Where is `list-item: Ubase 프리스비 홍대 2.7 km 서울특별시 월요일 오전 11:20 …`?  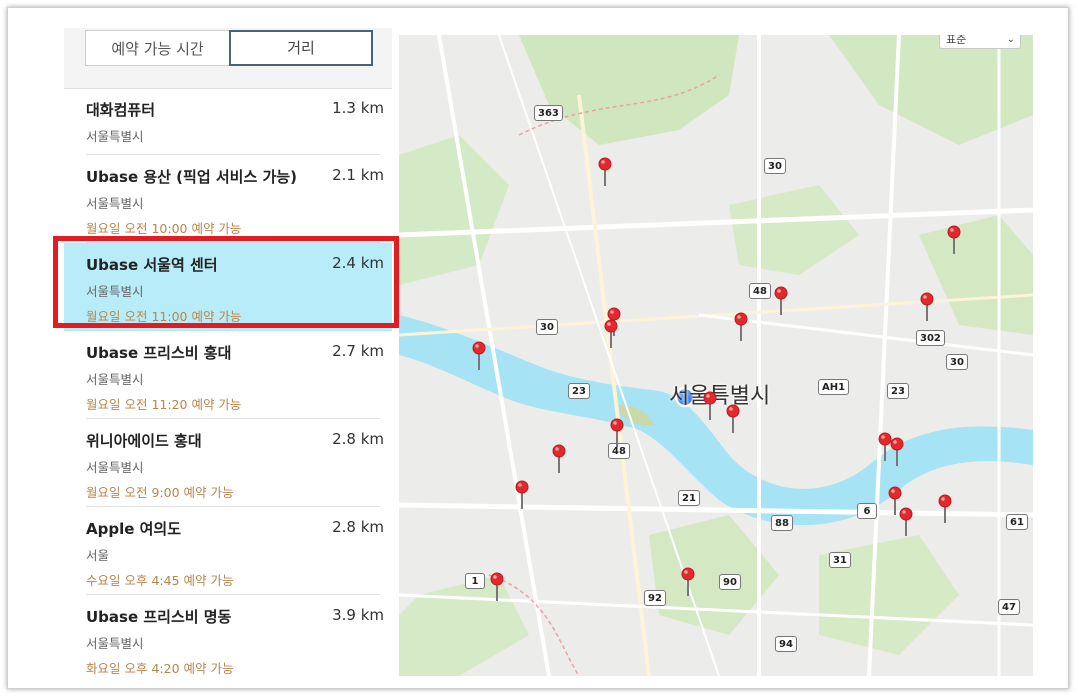 list-item: Ubase 프리스비 홍대 2.7 km 서울특별시 월요일 오전 11:20 … is located at coordinates (228, 375).